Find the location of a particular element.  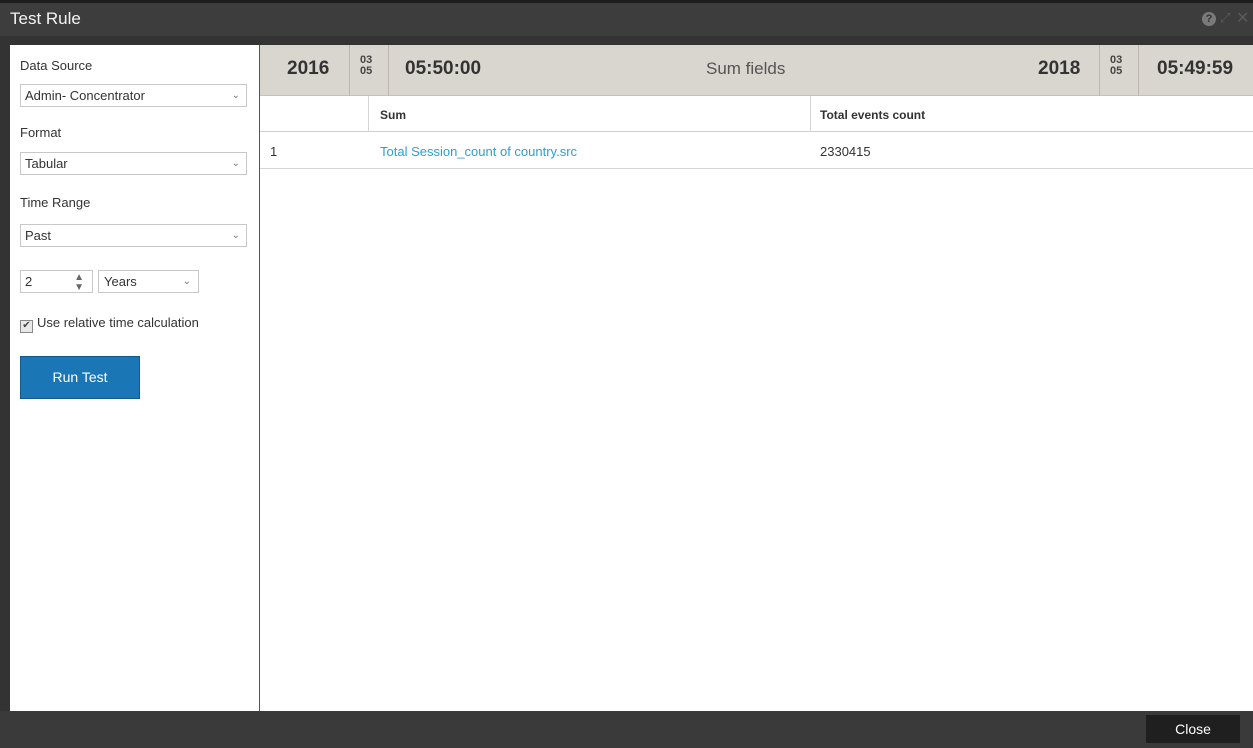

row-index: 1 is located at coordinates (274, 151).